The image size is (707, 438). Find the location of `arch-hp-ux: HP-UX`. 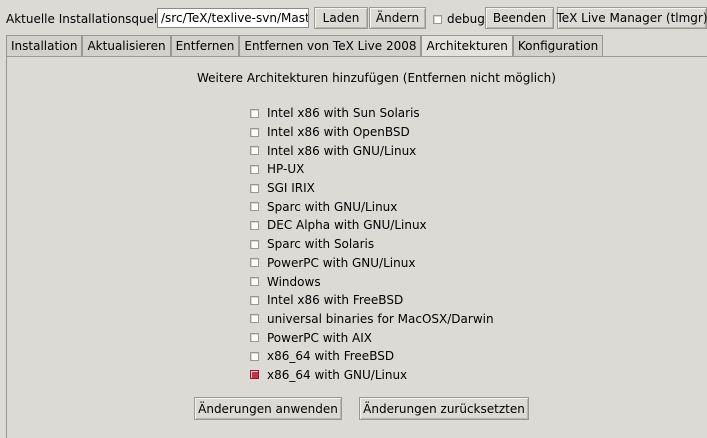

arch-hp-ux: HP-UX is located at coordinates (372, 169).